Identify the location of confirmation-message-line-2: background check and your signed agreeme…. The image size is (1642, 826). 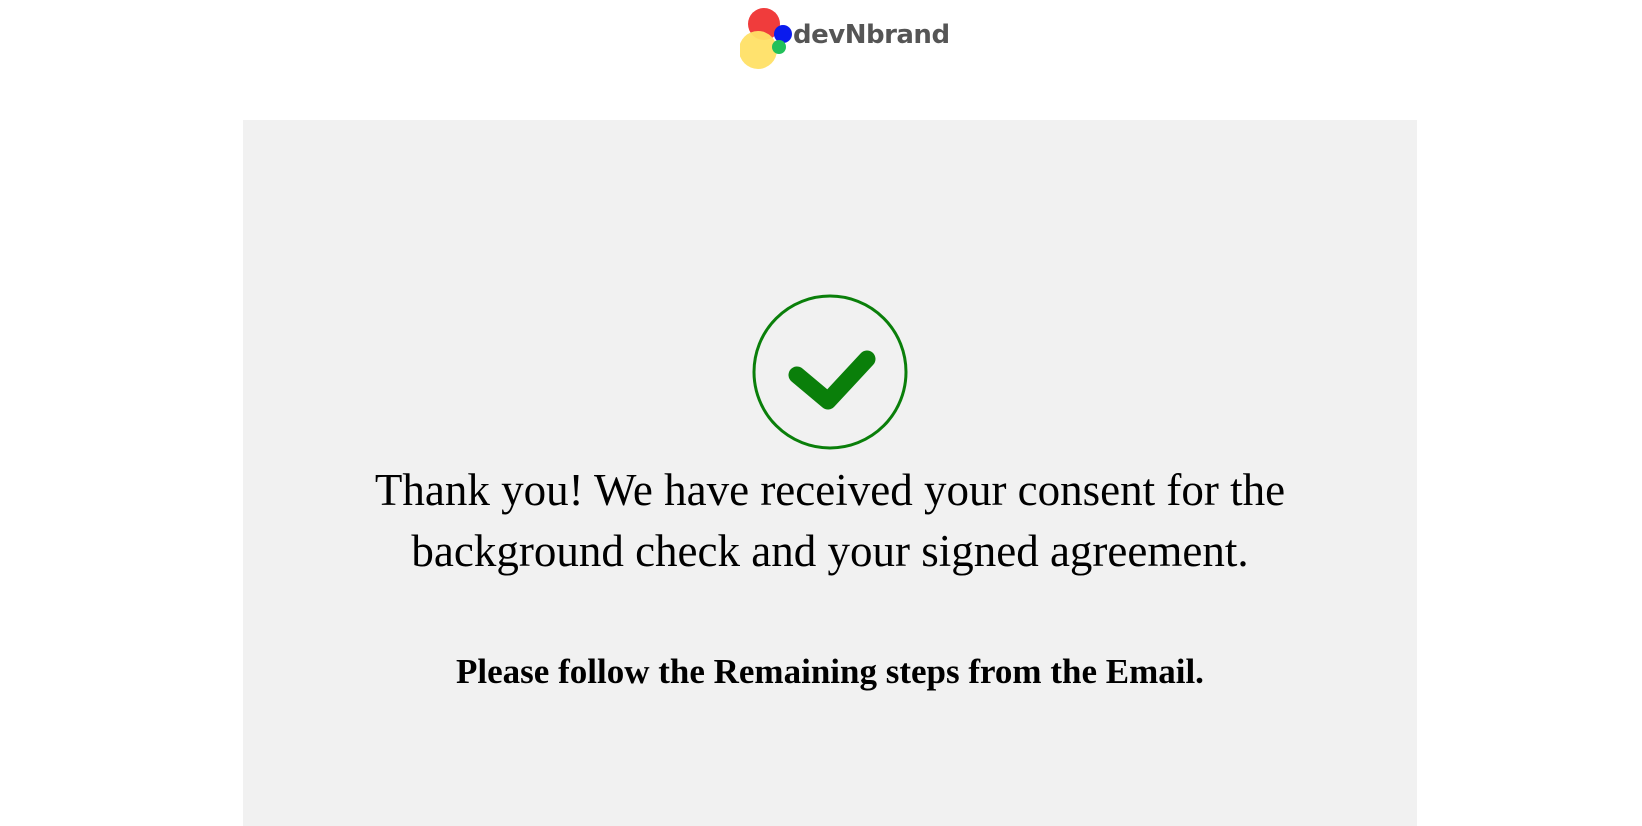
(830, 551).